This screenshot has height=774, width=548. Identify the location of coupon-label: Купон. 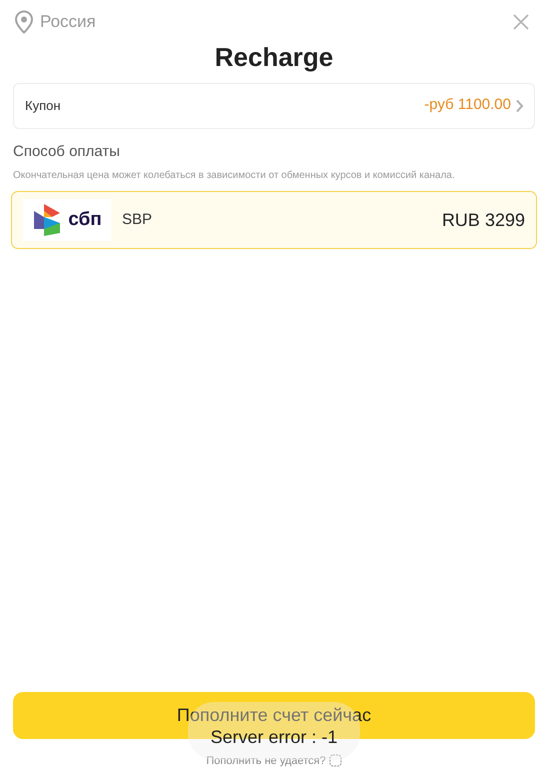
(43, 105).